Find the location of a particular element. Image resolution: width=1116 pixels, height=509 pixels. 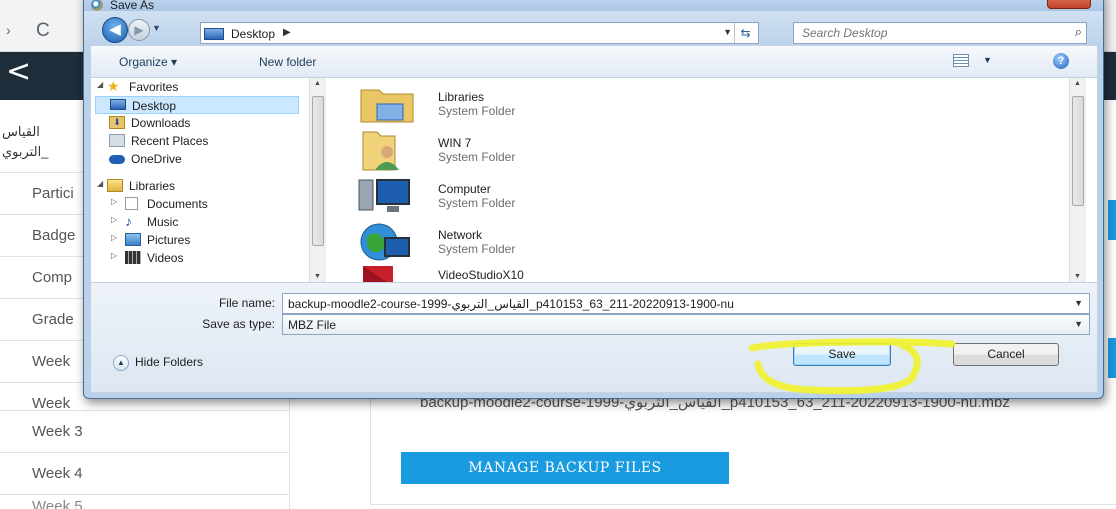

file-item-computer: Computer System Folder is located at coordinates (517, 197).